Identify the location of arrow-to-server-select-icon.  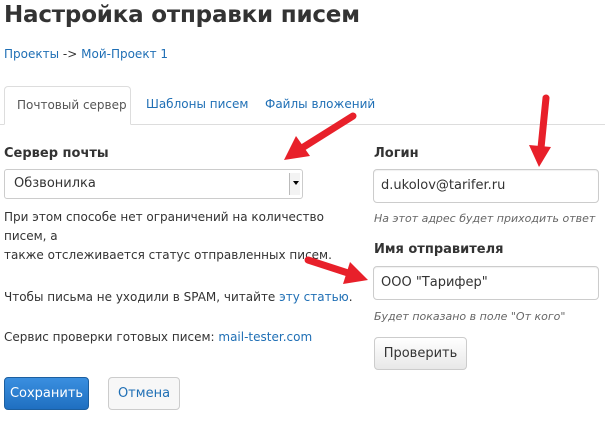
(320, 136).